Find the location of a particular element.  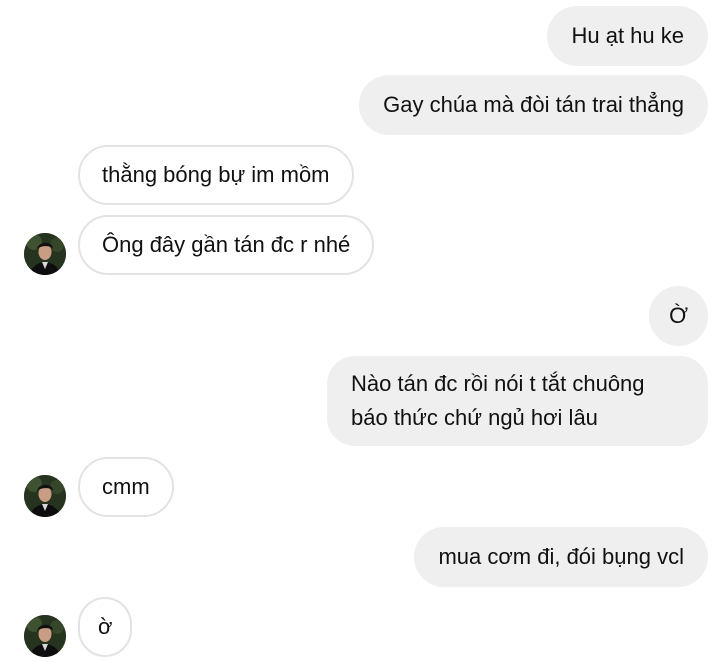

message-outgoing: Gay chúa mà đòi tán trai thẳng is located at coordinates (533, 105).